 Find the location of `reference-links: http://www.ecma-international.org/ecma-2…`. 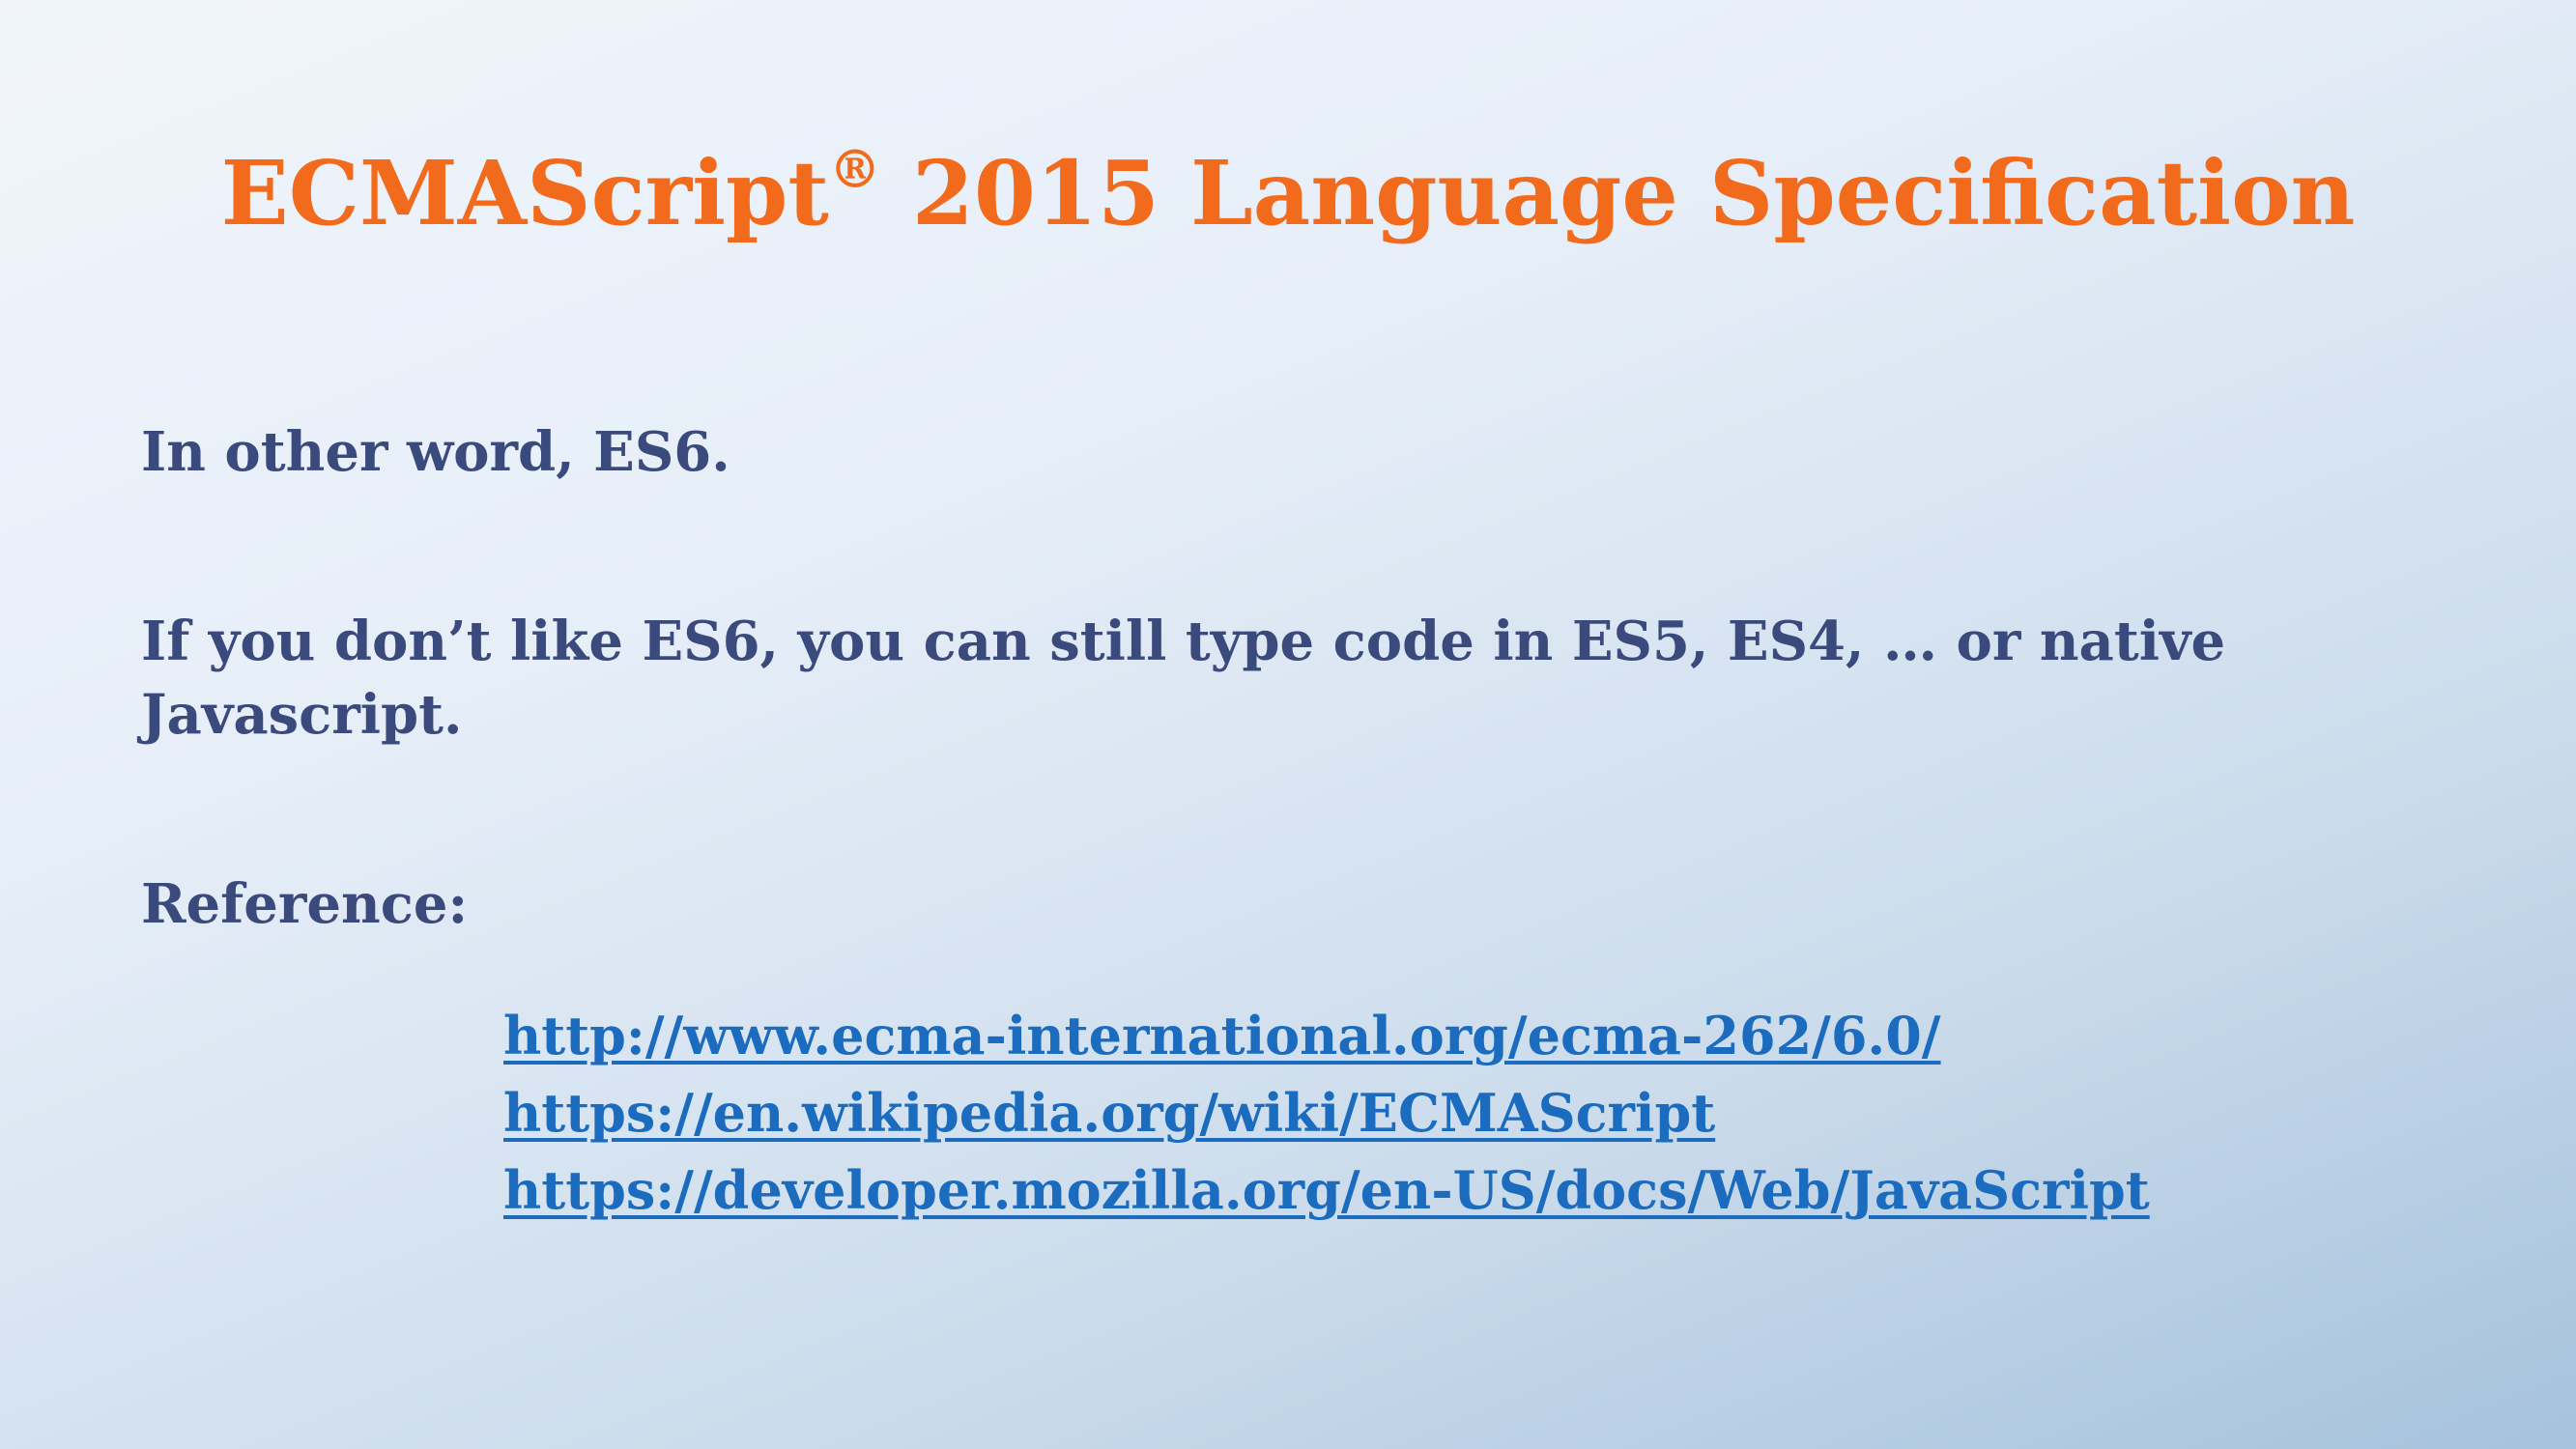

reference-links: http://www.ecma-international.org/ecma-2… is located at coordinates (1327, 1113).